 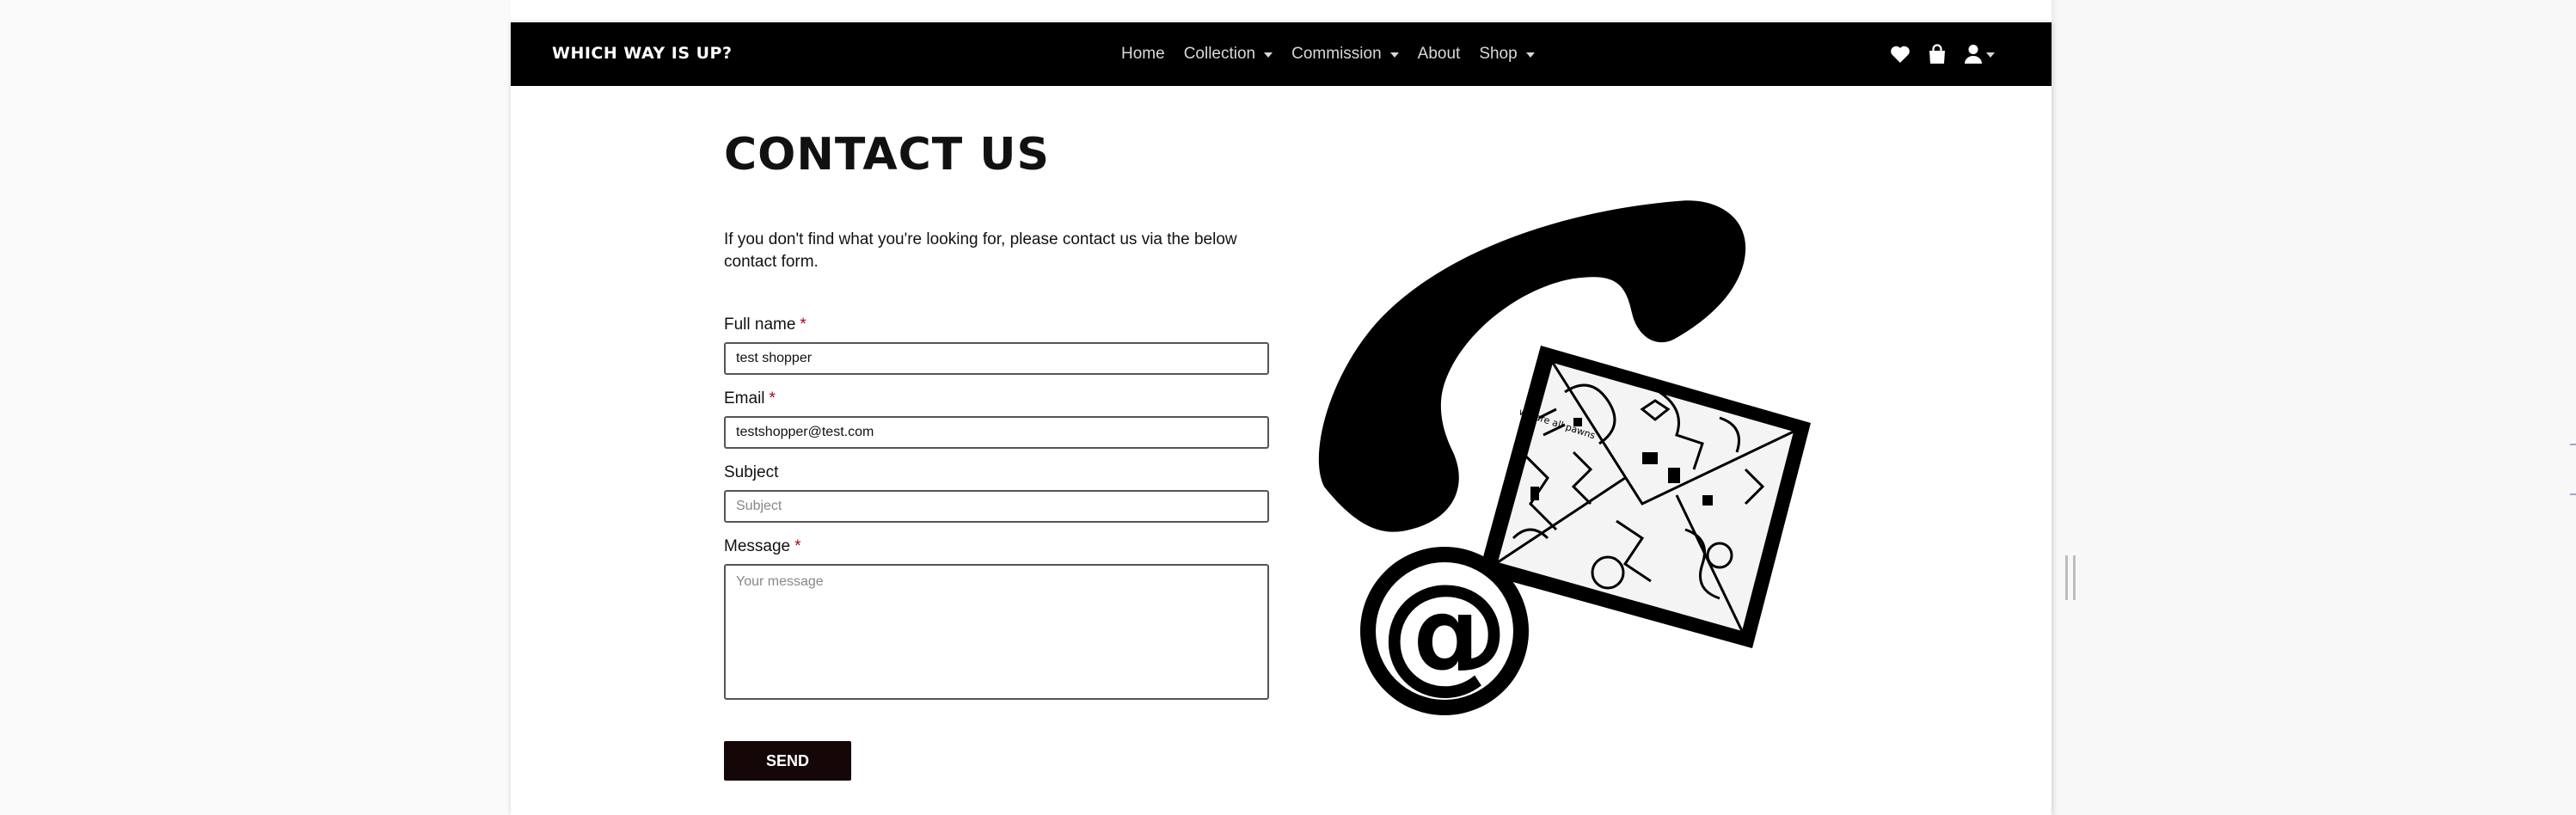 I want to click on nav-collection-dropdown: Collection, so click(x=1228, y=54).